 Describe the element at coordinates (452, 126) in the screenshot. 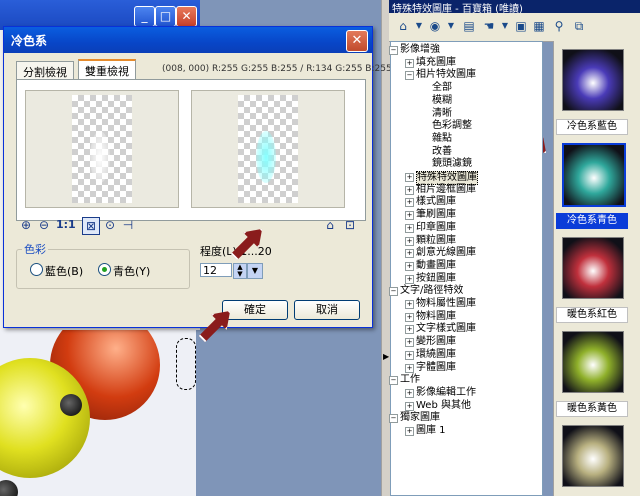

I see `tree-item: 色彩調整` at that location.